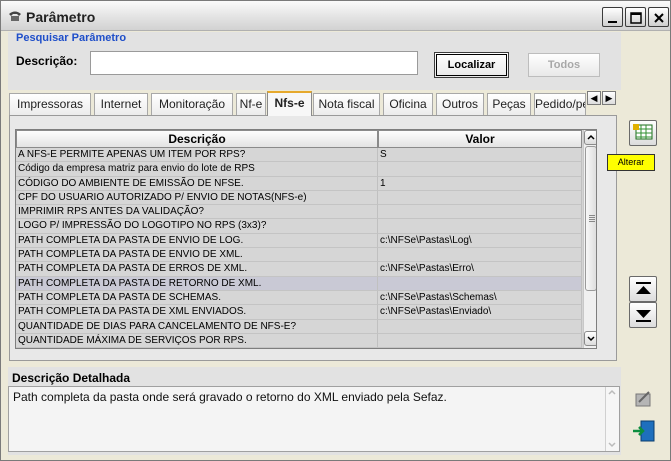 This screenshot has width=671, height=461. What do you see at coordinates (299, 212) in the screenshot?
I see `table-row: IMPRIMIR RPS ANTES DA VALIDAÇÃO?` at bounding box center [299, 212].